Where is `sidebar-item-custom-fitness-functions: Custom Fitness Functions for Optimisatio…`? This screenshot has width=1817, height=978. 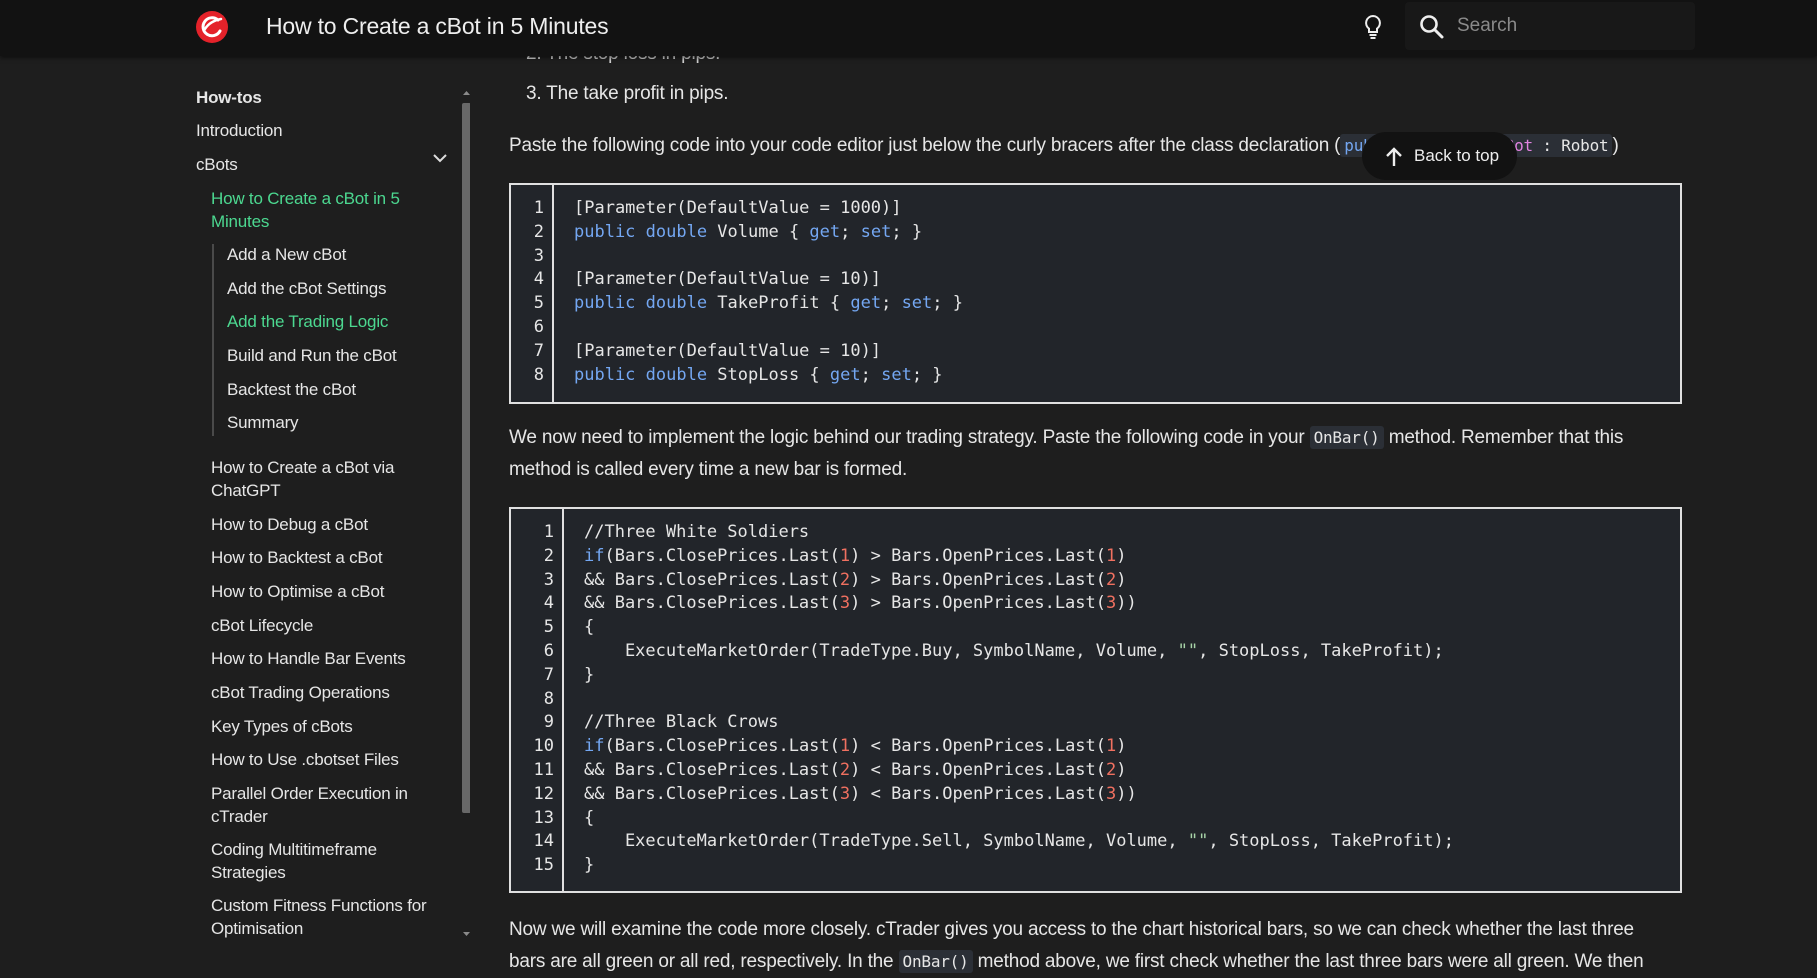
sidebar-item-custom-fitness-functions: Custom Fitness Functions for Optimisatio… is located at coordinates (331, 917).